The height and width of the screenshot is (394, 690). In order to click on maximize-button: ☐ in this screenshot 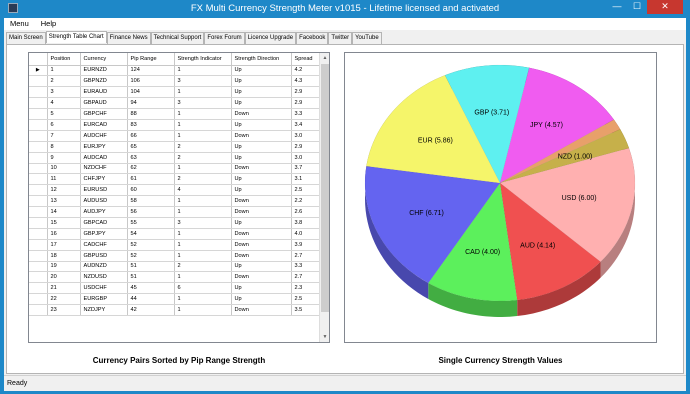, I will do `click(637, 7)`.